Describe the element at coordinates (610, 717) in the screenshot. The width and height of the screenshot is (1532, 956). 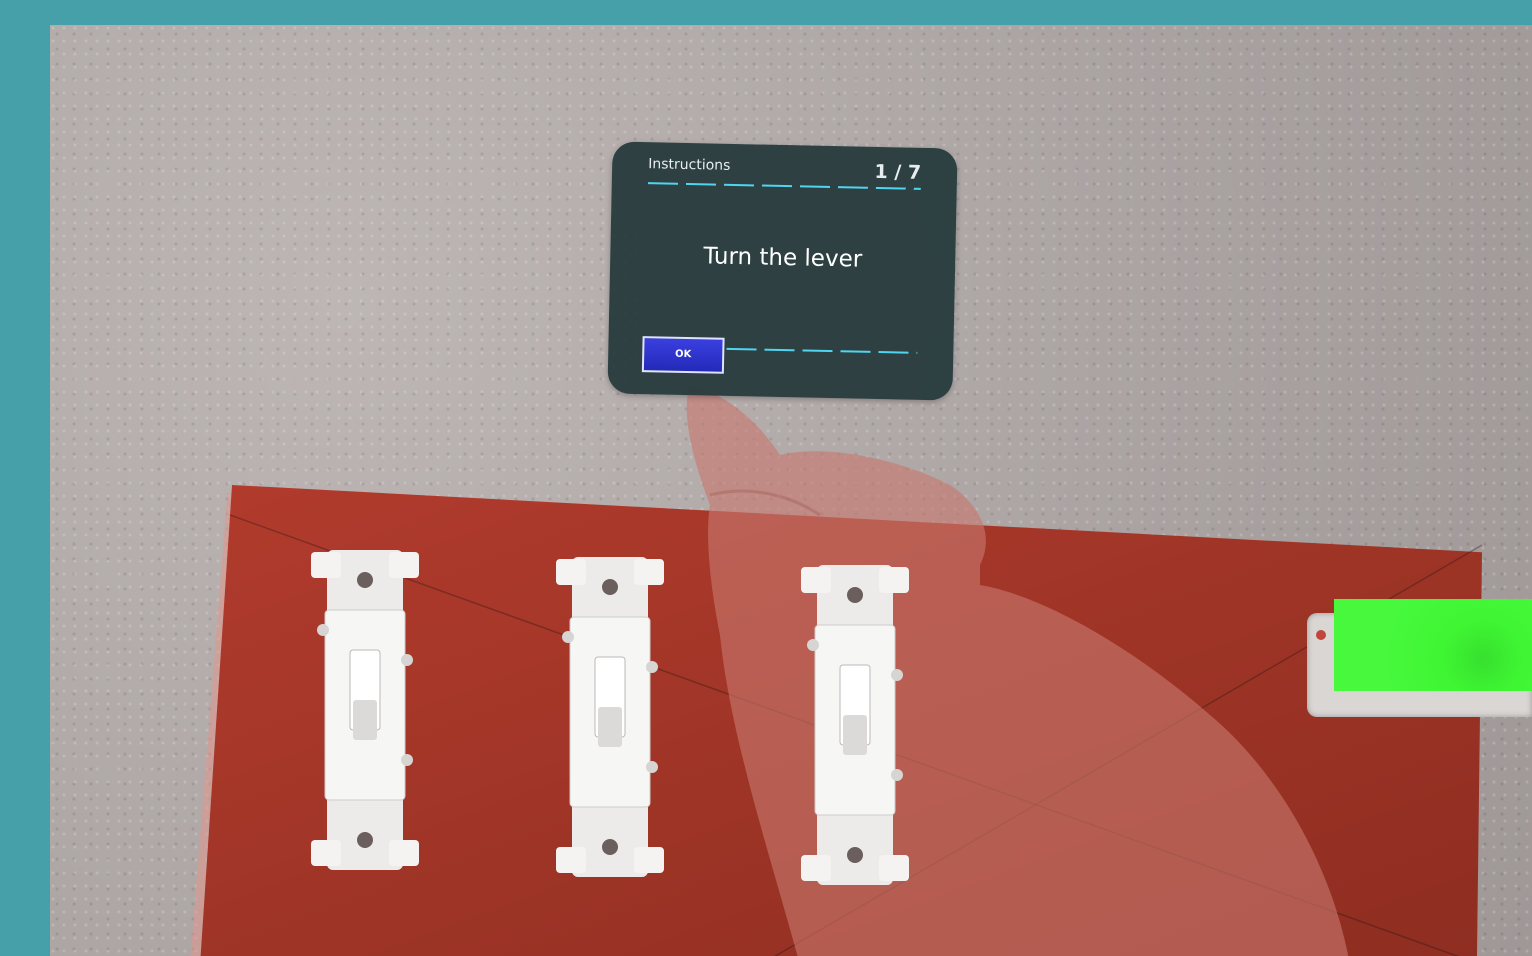
I see `light-switch-middle` at that location.